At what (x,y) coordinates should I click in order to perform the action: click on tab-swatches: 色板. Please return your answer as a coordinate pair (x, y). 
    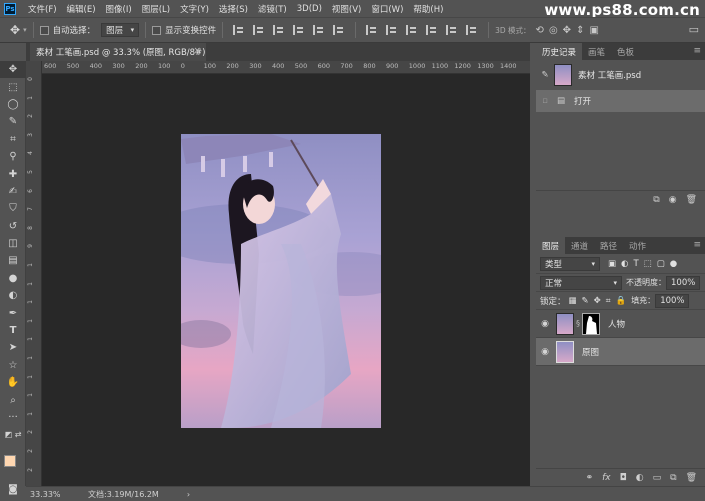
    Looking at the image, I should click on (625, 51).